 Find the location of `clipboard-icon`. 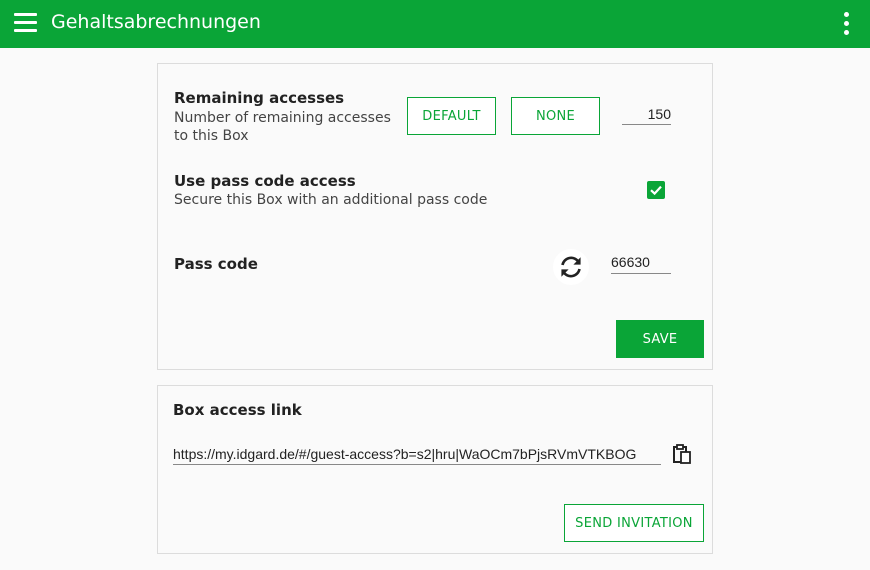

clipboard-icon is located at coordinates (682, 454).